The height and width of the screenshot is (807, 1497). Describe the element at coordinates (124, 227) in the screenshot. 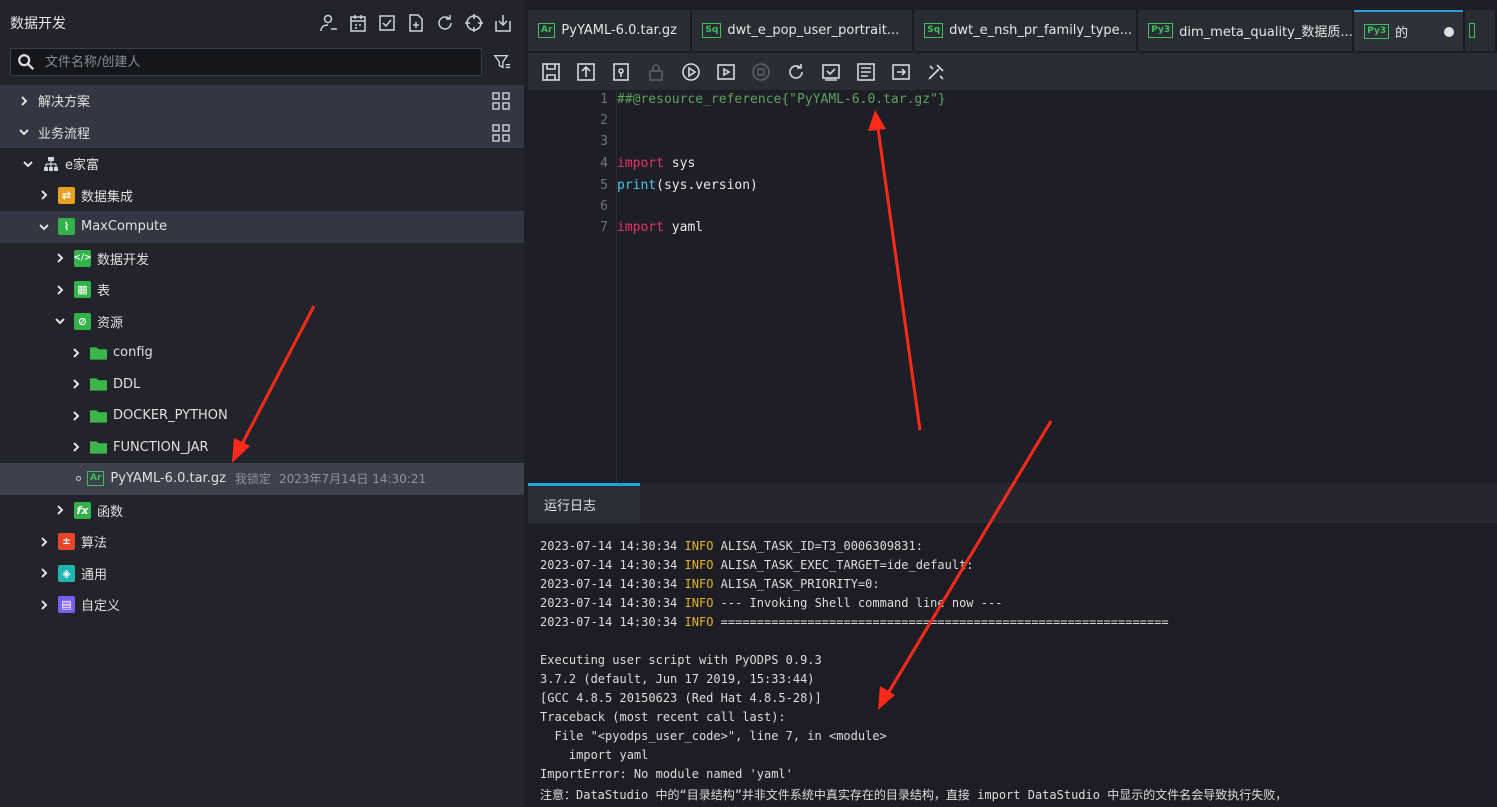

I see `tree-label: MaxCompute` at that location.